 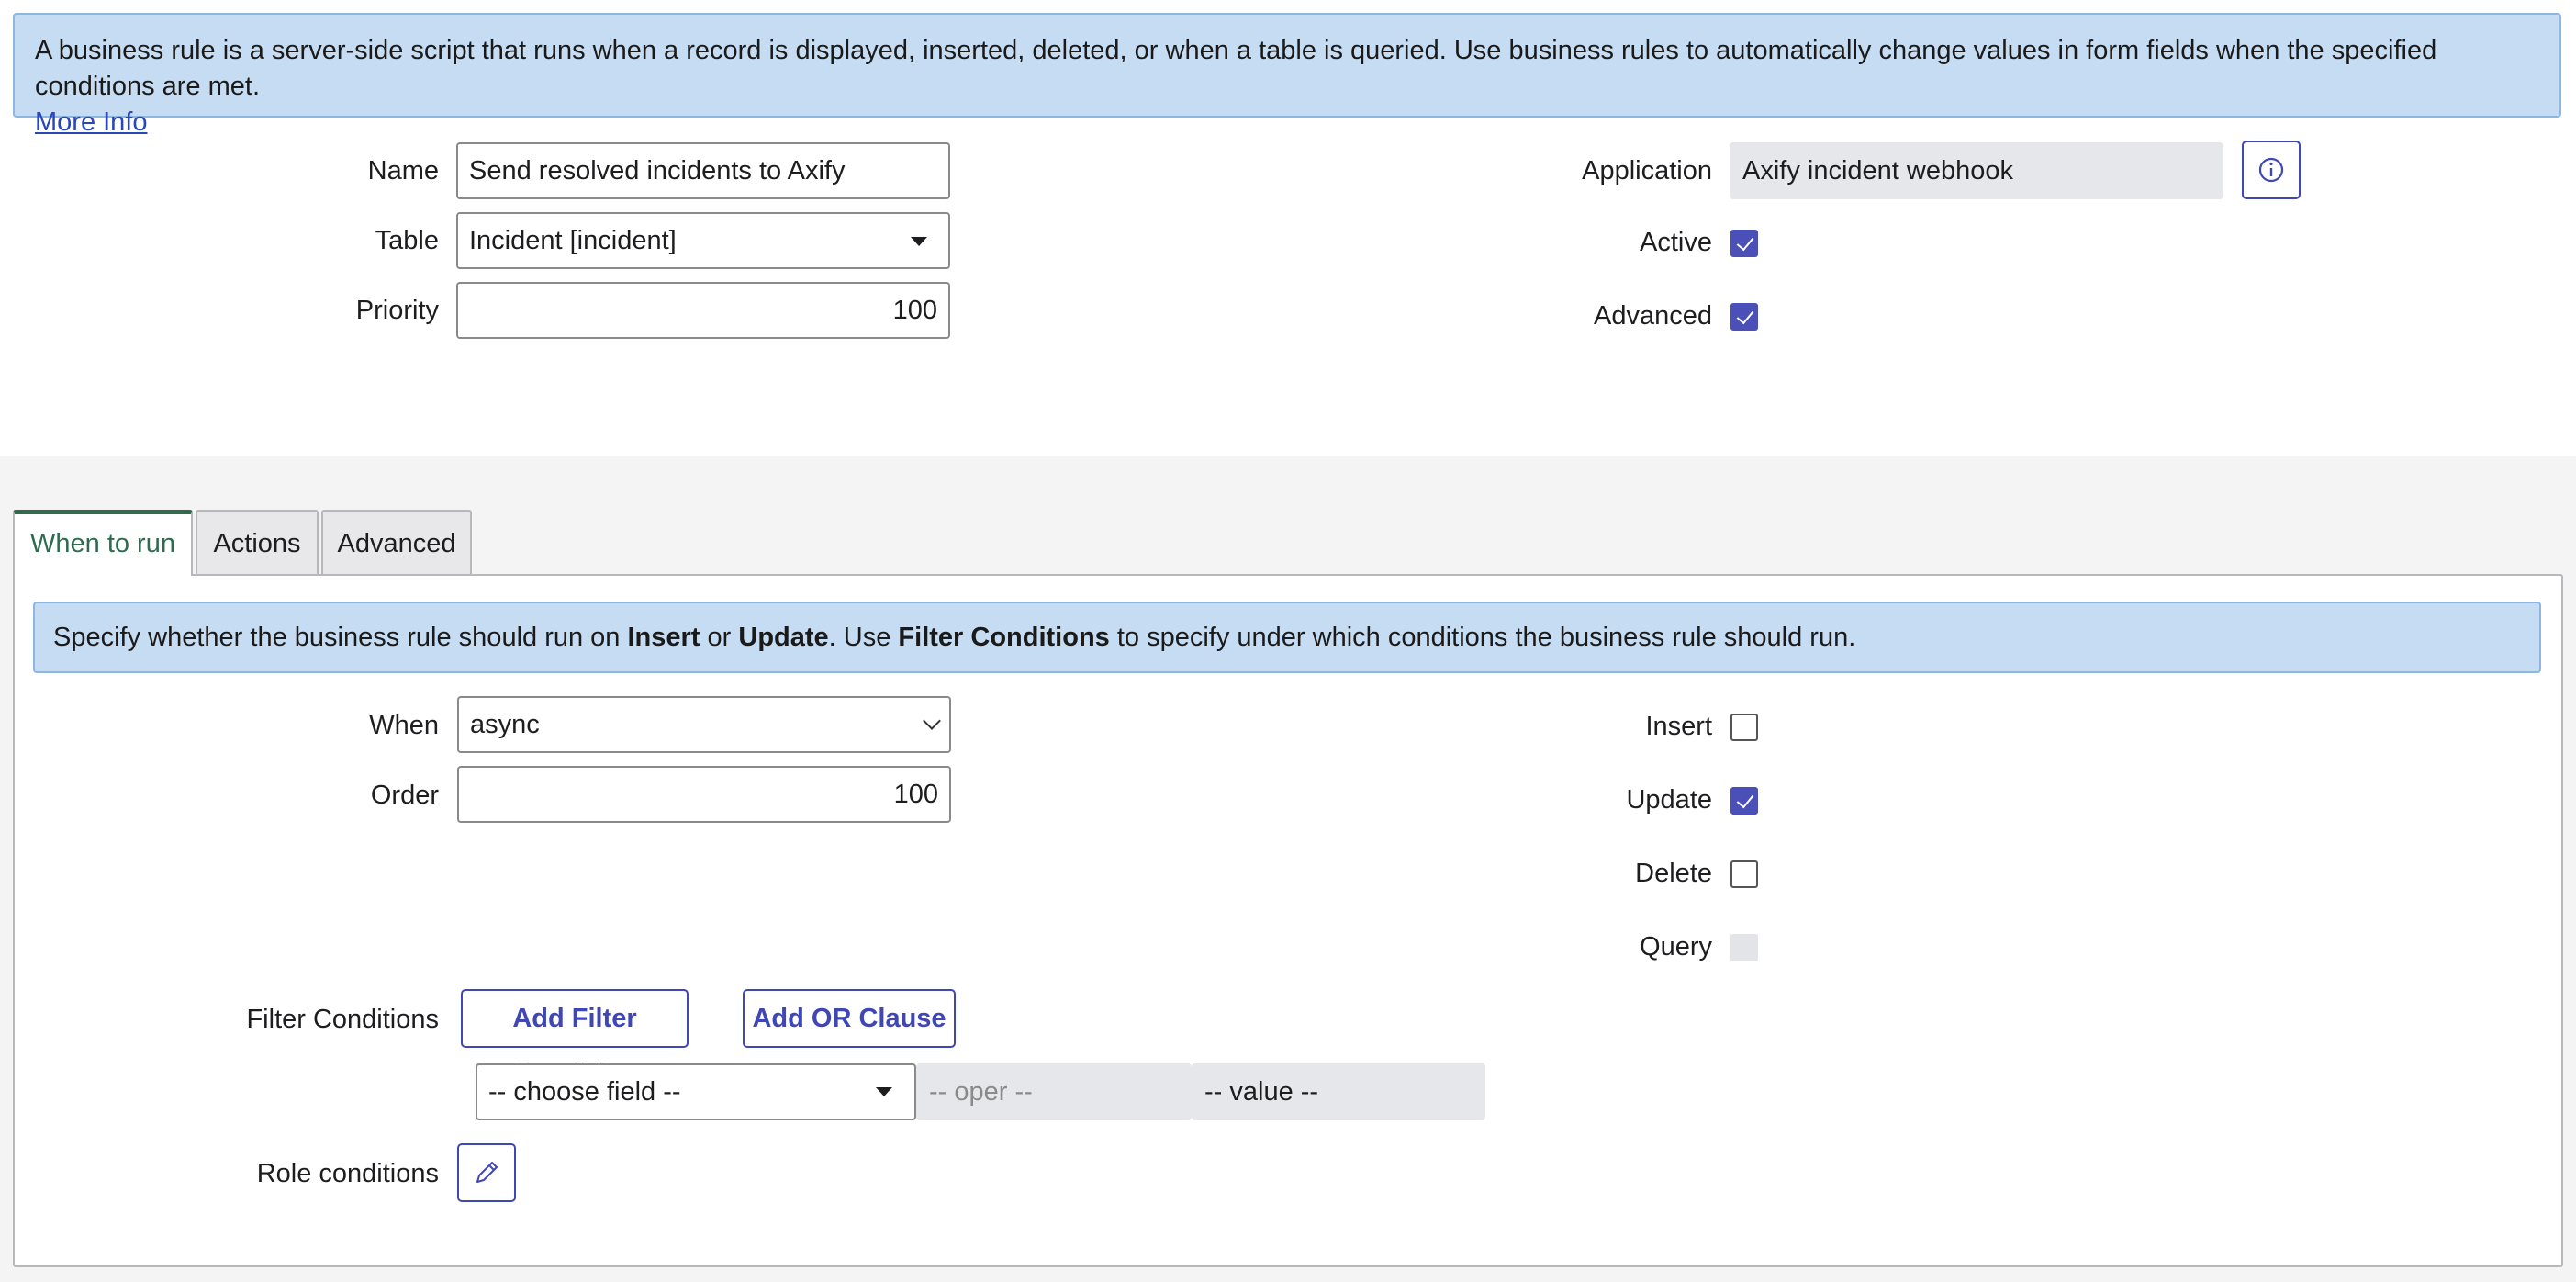 What do you see at coordinates (696, 1092) in the screenshot?
I see `choose-field-select: -- choose field --` at bounding box center [696, 1092].